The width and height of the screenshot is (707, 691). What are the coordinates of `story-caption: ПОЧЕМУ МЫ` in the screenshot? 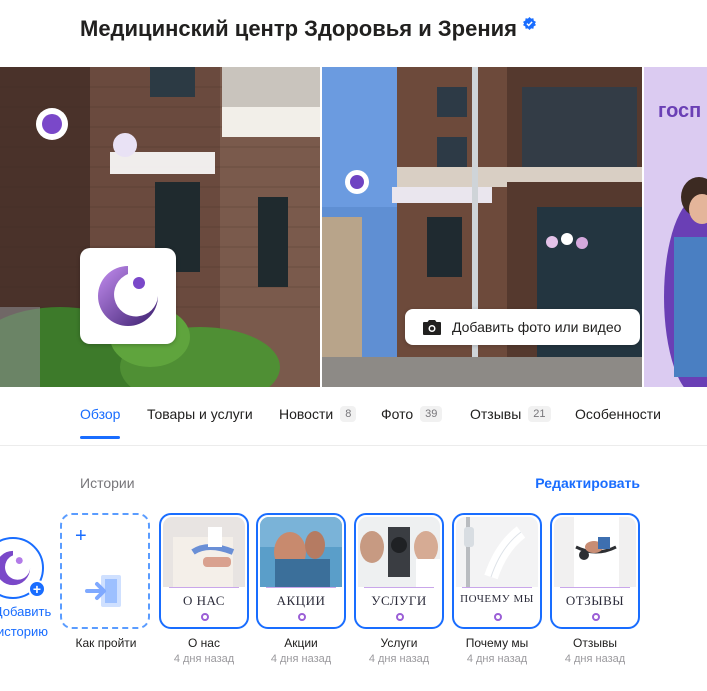 It's located at (497, 599).